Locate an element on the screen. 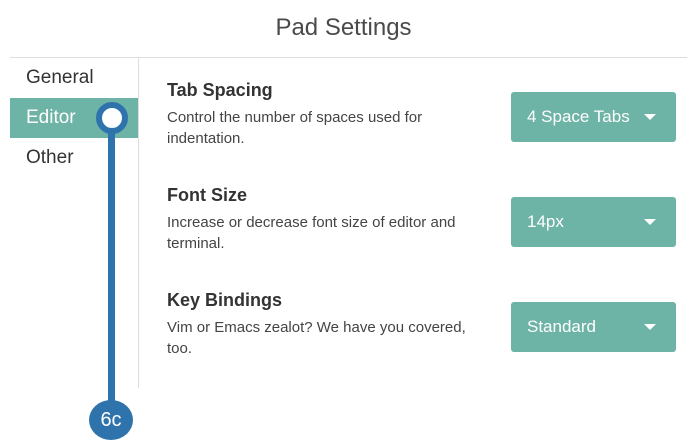  tab-spacing-dropdown: 4 Space Tabs is located at coordinates (593, 117).